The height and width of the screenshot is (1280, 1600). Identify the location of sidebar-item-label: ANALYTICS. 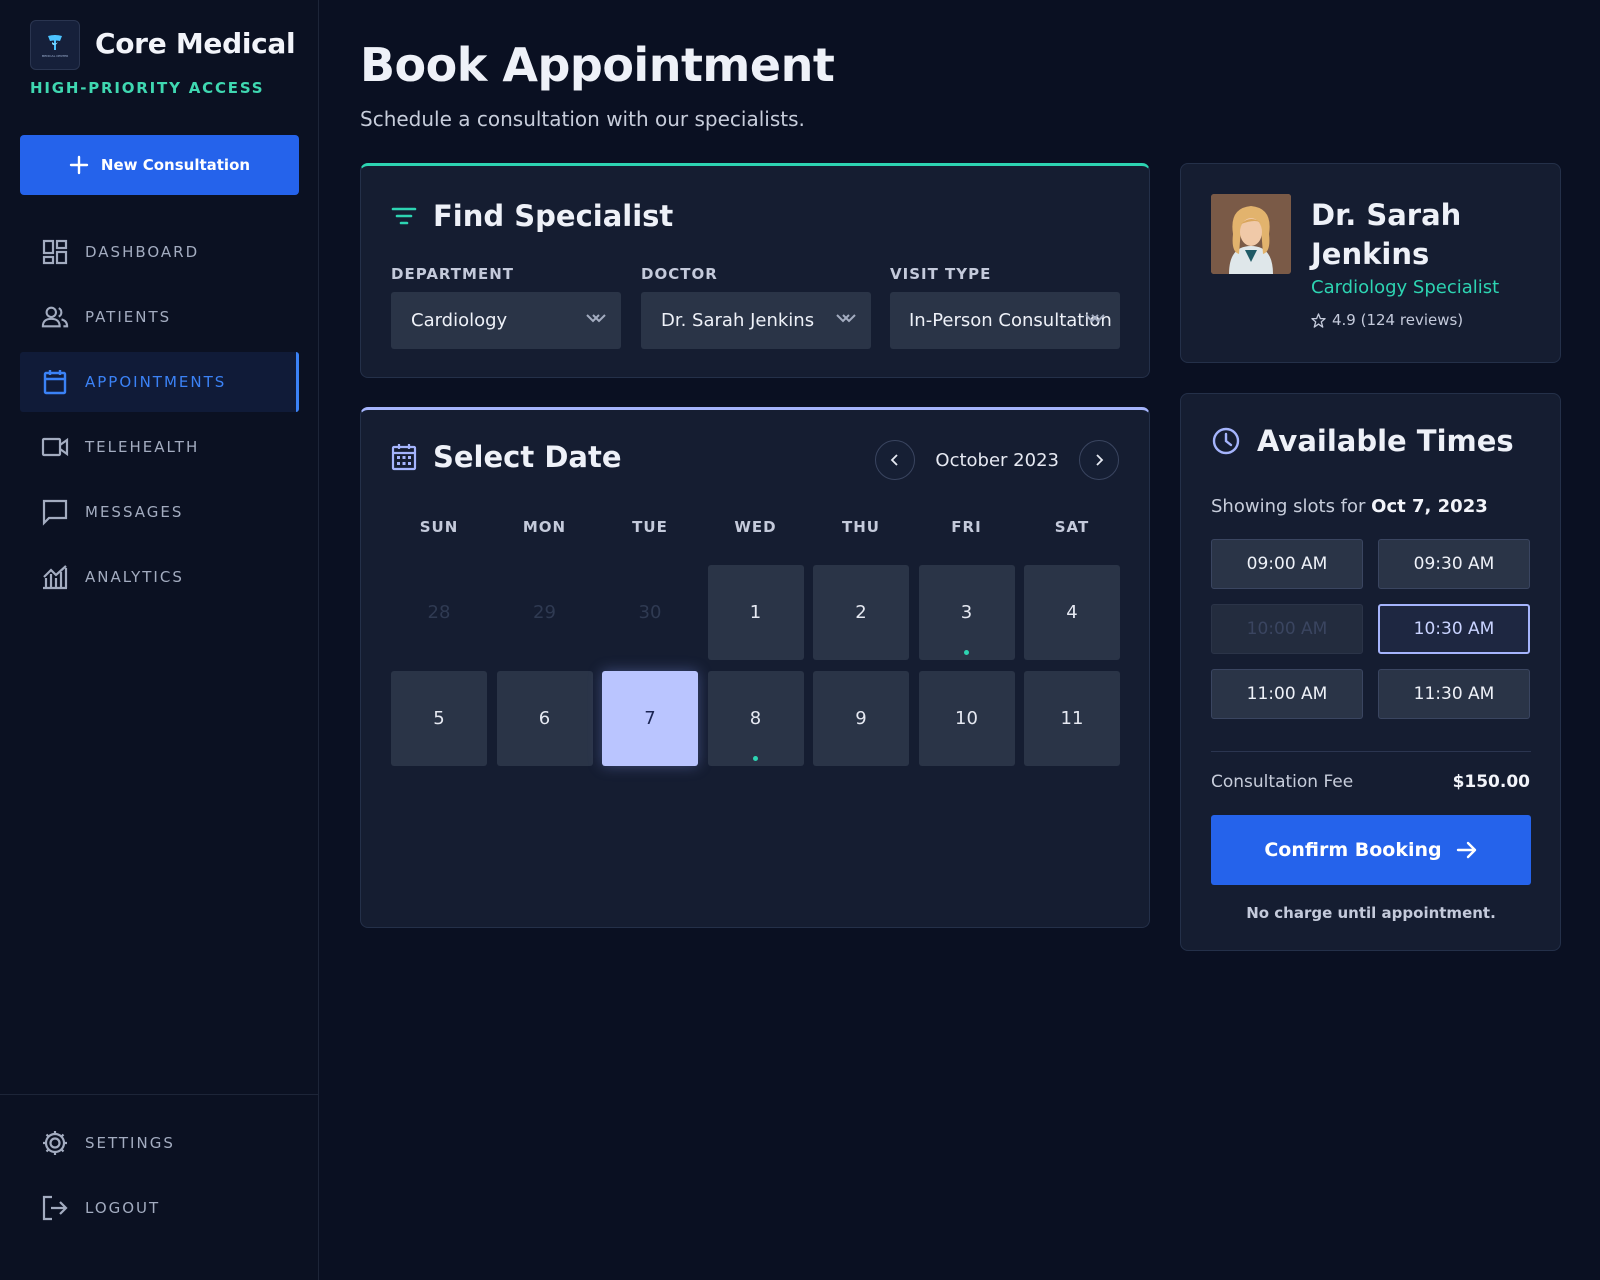
(134, 577).